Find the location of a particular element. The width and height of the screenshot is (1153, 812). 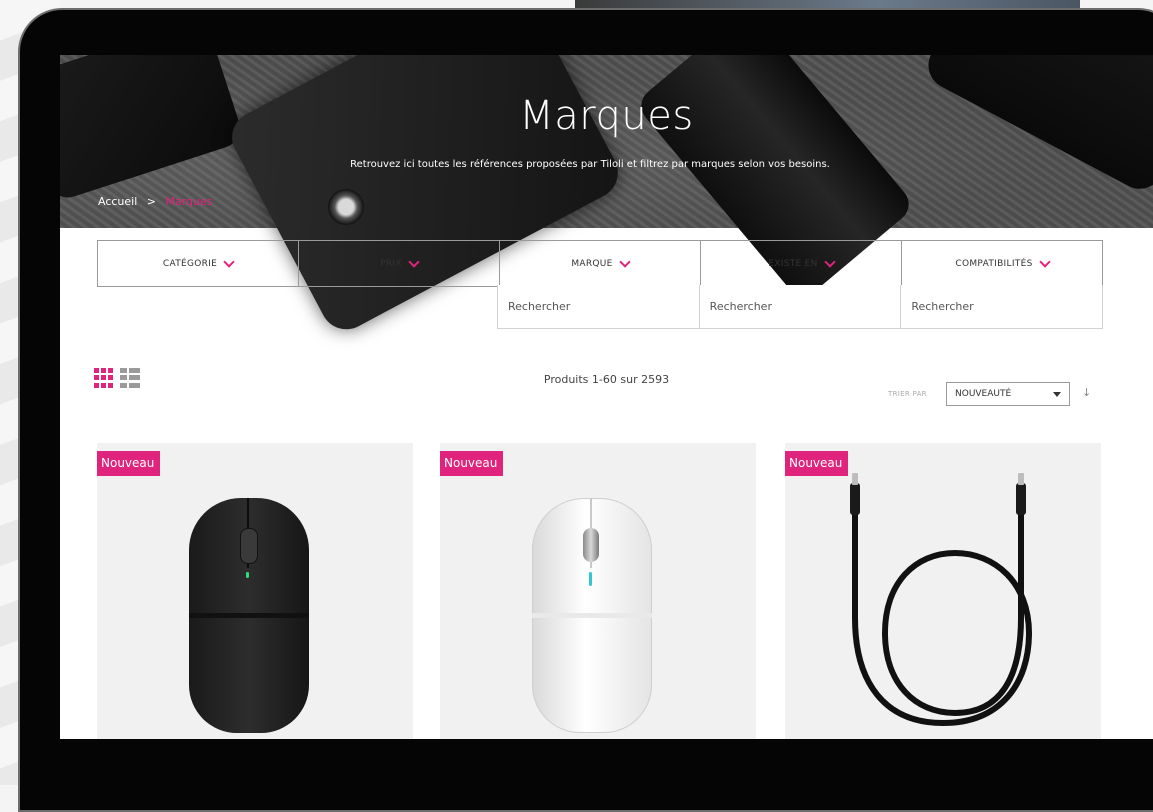

filter-label: CATÉGORIE is located at coordinates (190, 263).